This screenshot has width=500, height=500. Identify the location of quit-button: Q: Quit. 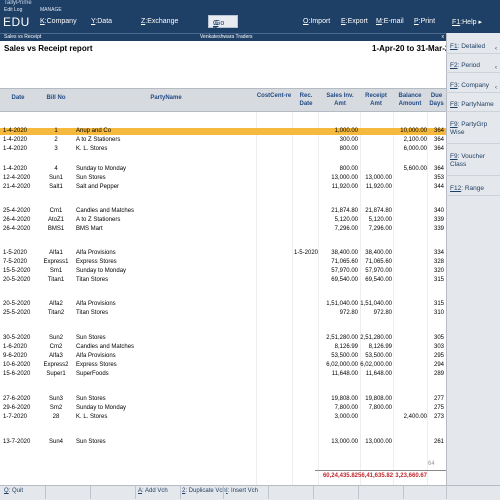
(13, 491).